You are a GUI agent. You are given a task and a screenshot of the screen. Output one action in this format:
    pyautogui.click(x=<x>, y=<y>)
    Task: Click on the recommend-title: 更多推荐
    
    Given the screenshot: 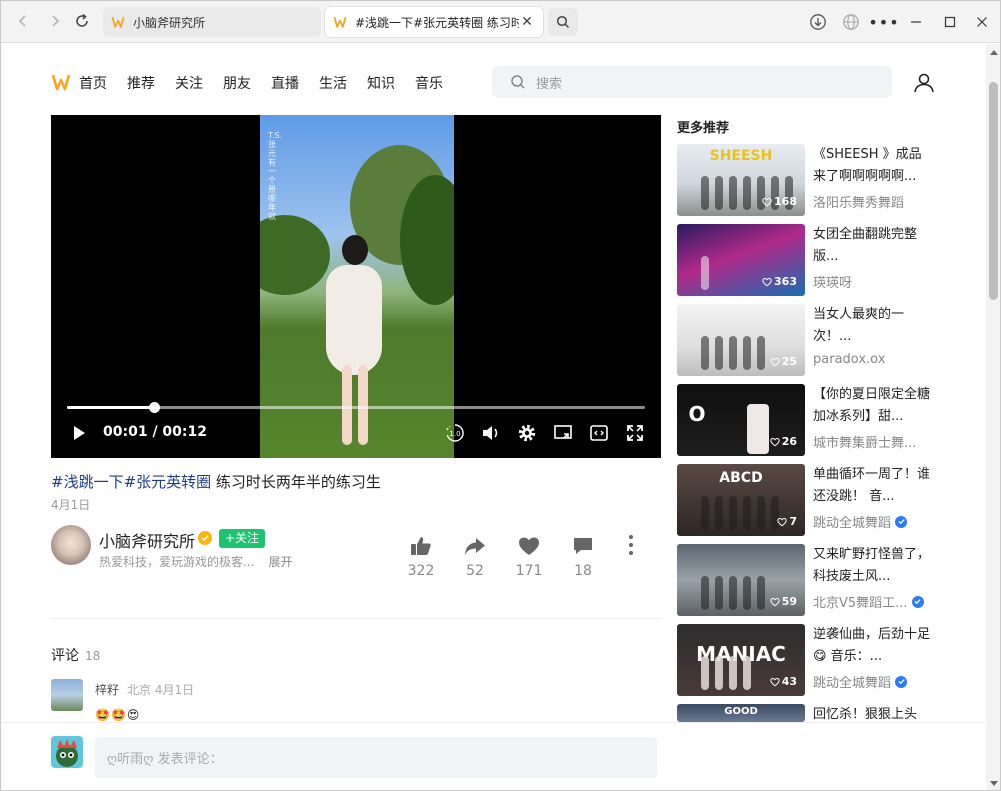 What is the action you would take?
    pyautogui.click(x=703, y=128)
    